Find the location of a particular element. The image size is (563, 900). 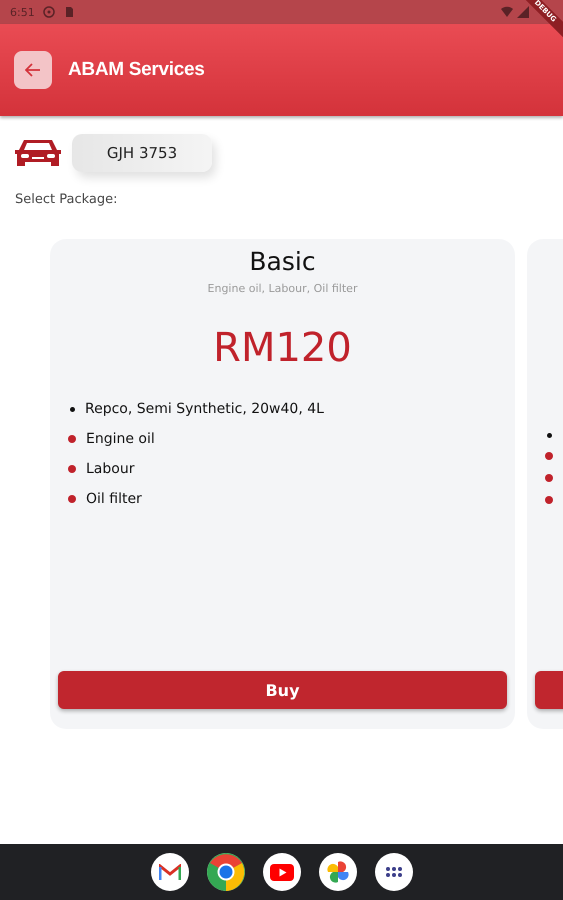

section-label: Select Package: is located at coordinates (66, 199).